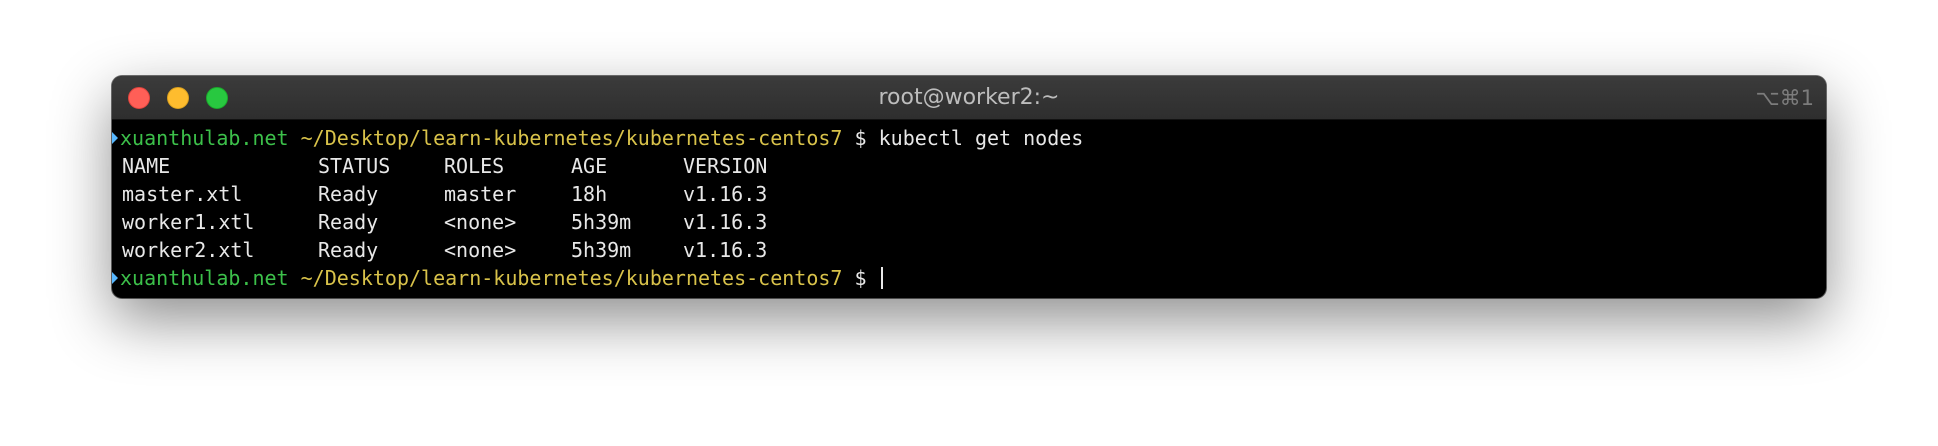 The width and height of the screenshot is (1938, 446). What do you see at coordinates (188, 222) in the screenshot?
I see `table-cell: worker1.xtl` at bounding box center [188, 222].